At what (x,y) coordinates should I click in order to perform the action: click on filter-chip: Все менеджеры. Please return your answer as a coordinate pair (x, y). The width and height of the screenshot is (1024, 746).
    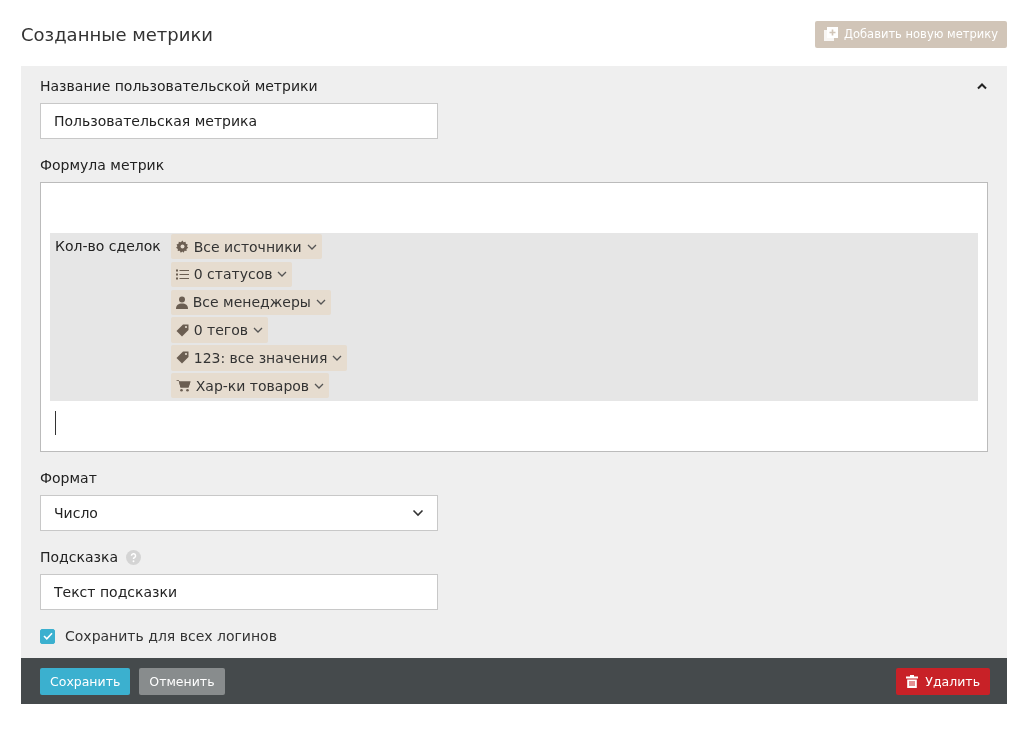
    Looking at the image, I should click on (250, 302).